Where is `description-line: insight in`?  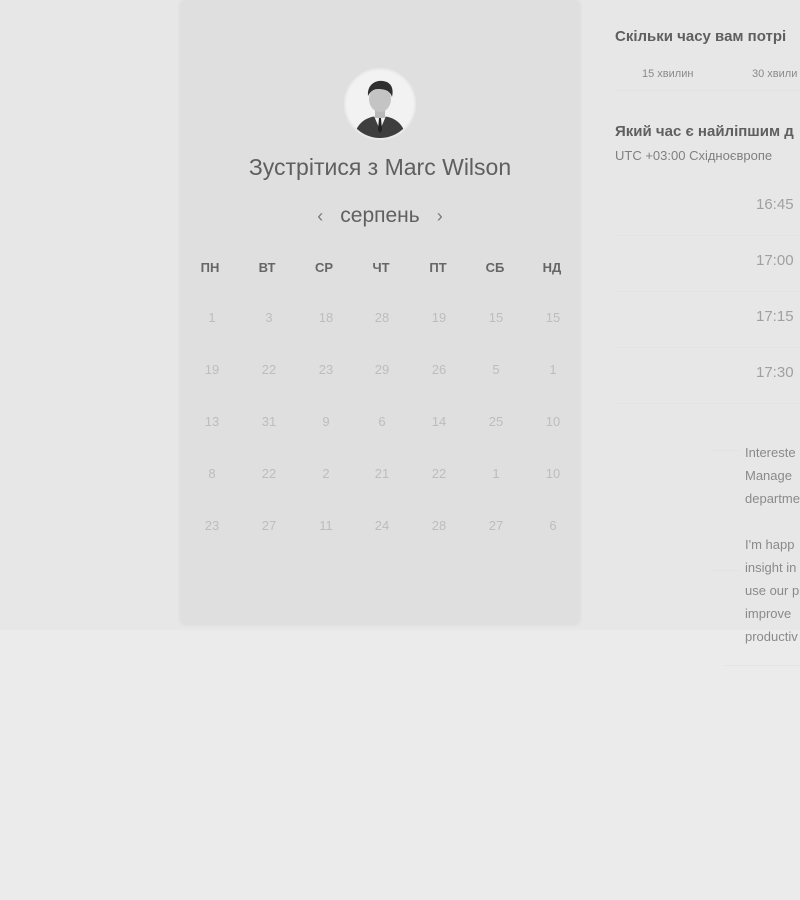
description-line: insight in is located at coordinates (771, 567).